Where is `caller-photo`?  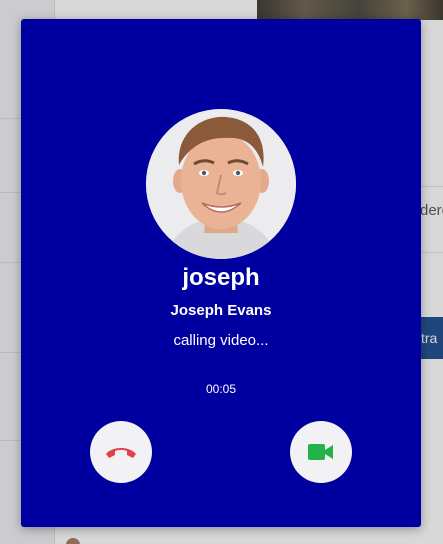
caller-photo is located at coordinates (221, 184).